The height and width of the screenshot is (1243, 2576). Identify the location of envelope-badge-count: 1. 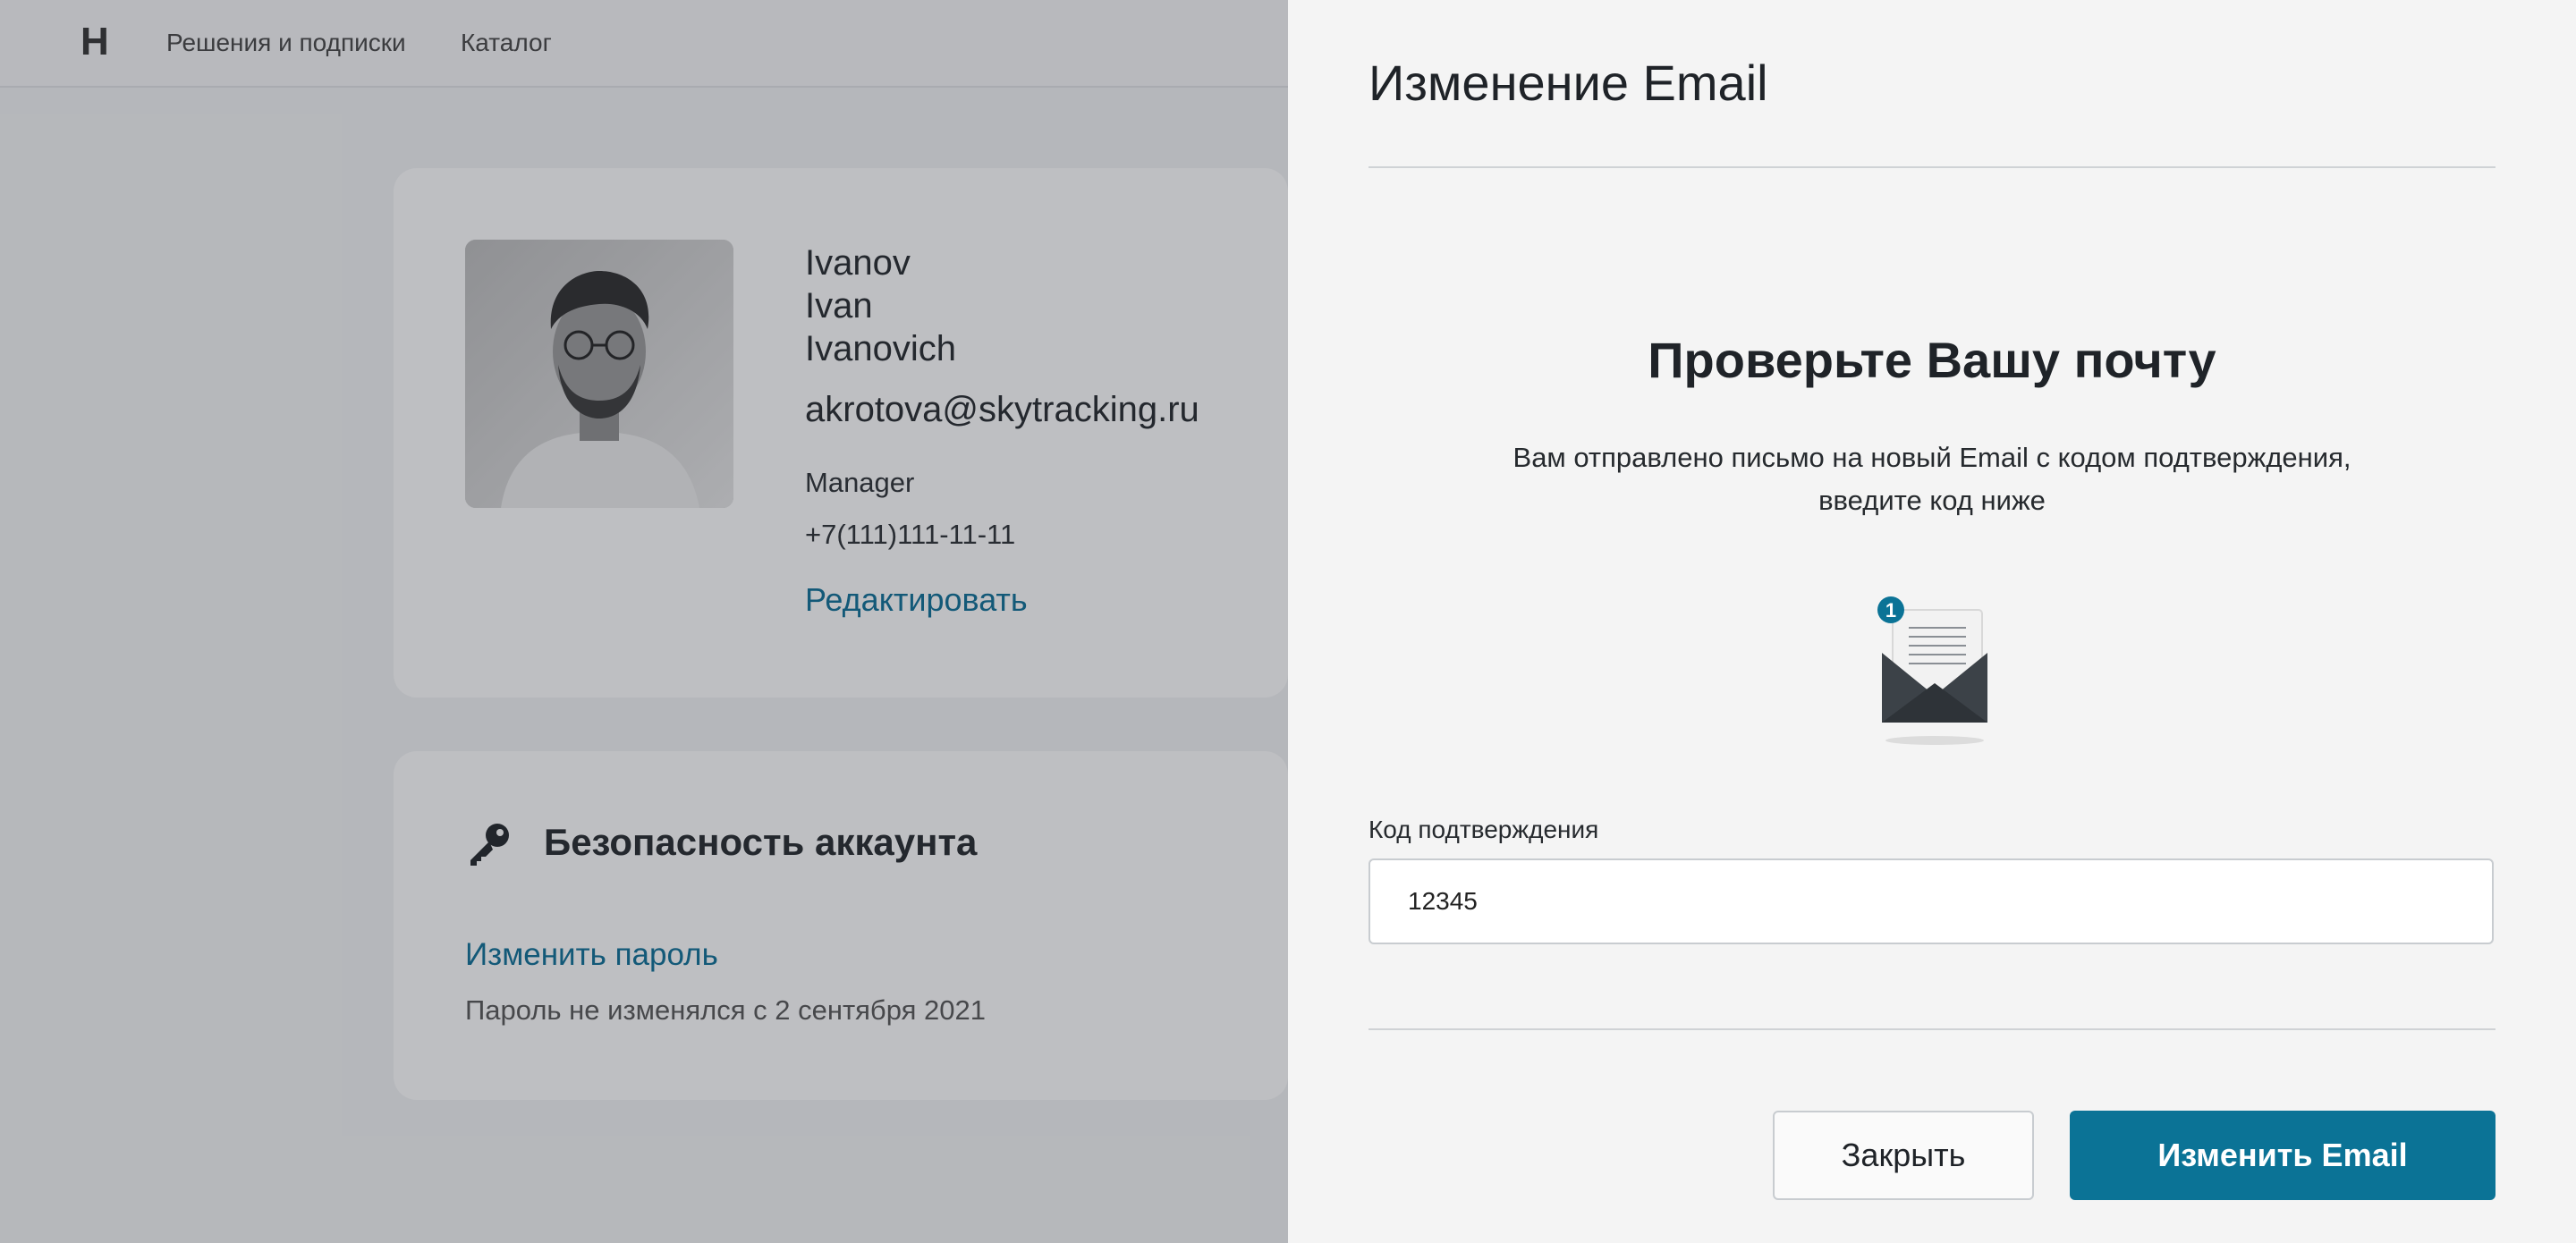
(1890, 610).